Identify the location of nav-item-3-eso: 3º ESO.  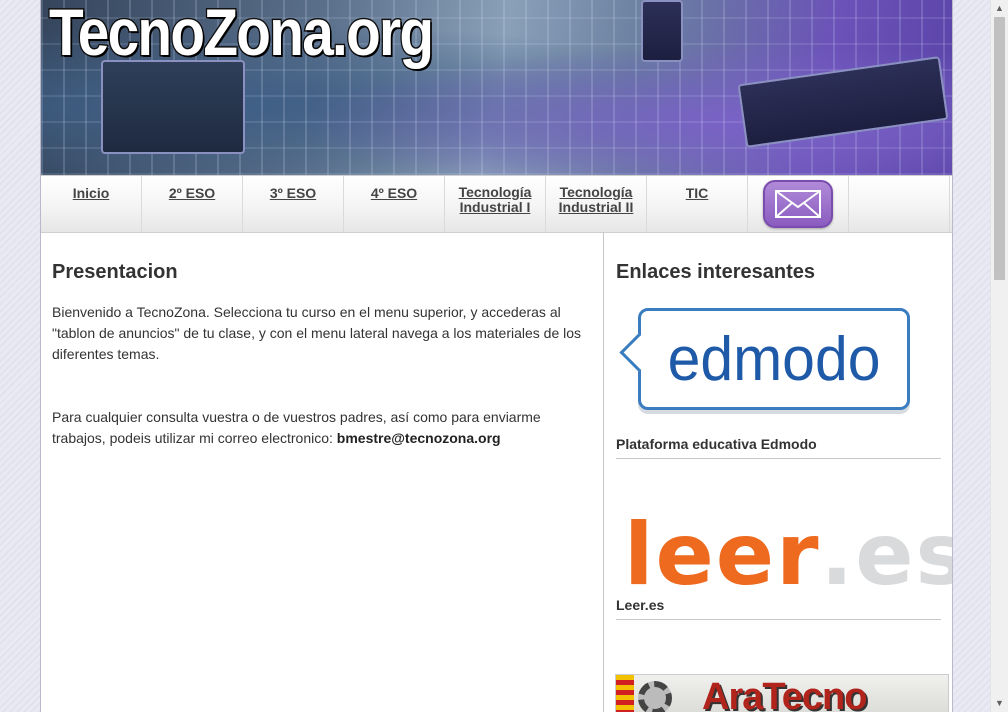
(293, 204).